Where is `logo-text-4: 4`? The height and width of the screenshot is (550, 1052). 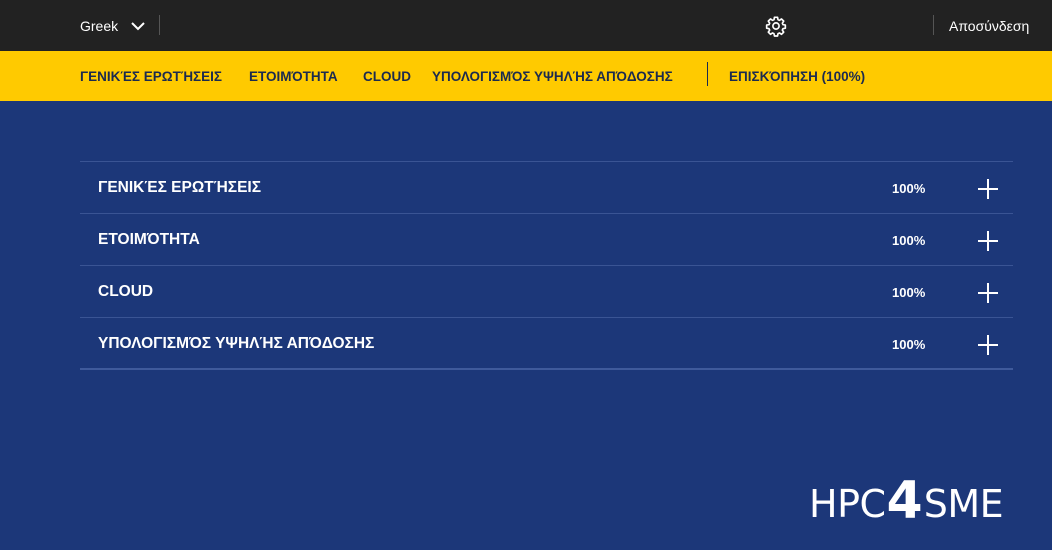
logo-text-4: 4 is located at coordinates (904, 501).